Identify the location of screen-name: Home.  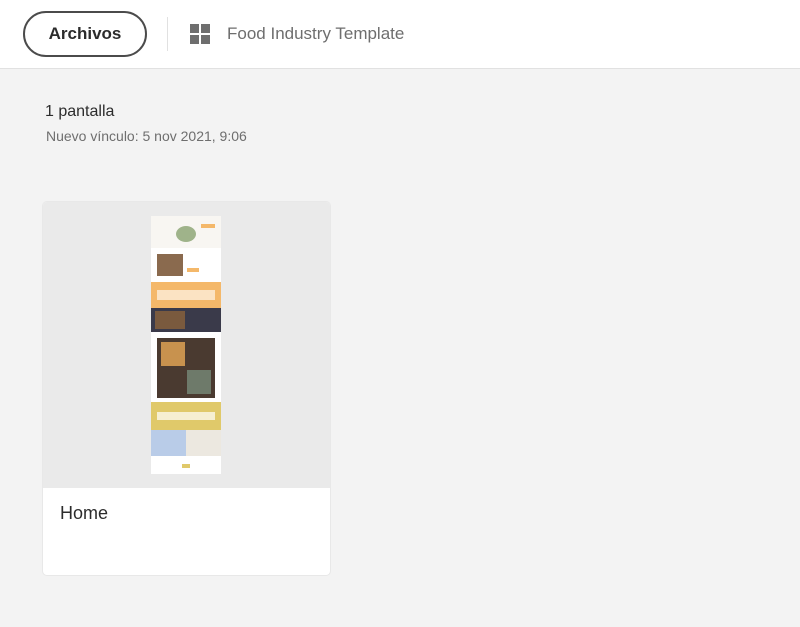
(84, 513).